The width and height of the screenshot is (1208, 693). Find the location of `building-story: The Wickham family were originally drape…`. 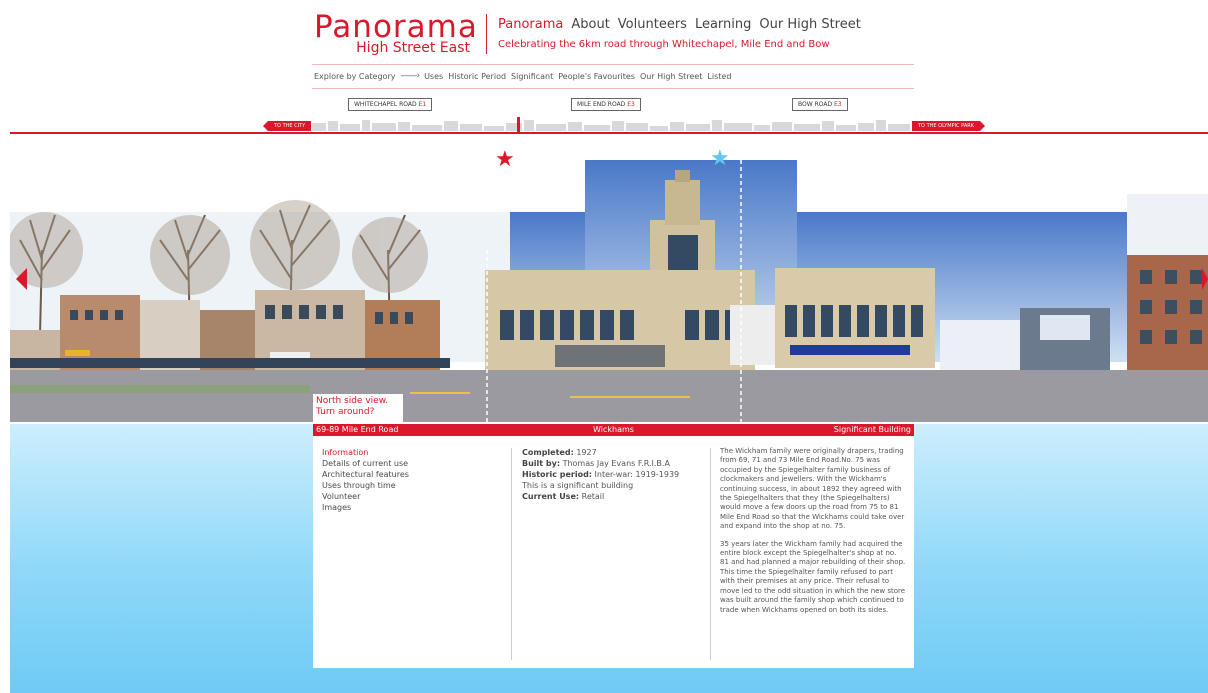

building-story: The Wickham family were originally drape… is located at coordinates (813, 535).